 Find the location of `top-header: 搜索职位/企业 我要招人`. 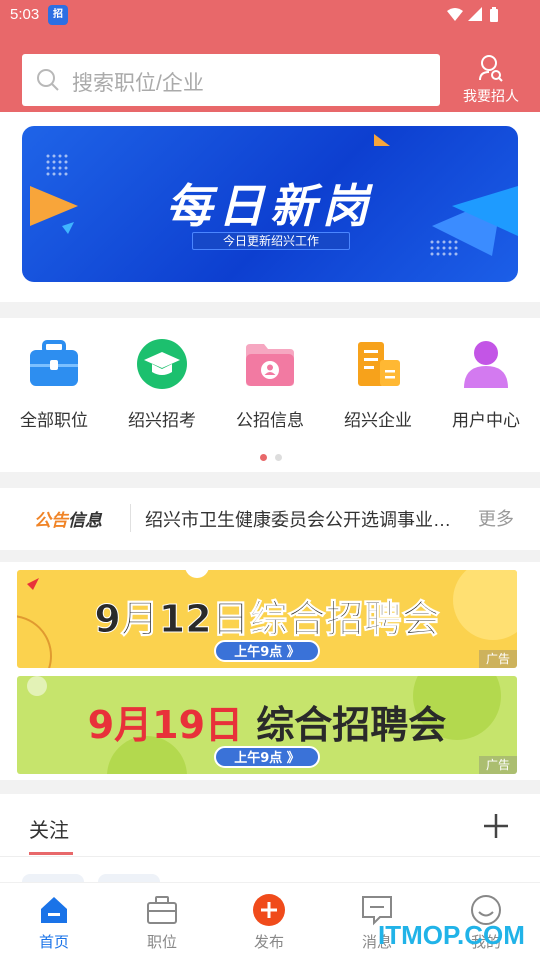

top-header: 搜索职位/企业 我要招人 is located at coordinates (270, 71).